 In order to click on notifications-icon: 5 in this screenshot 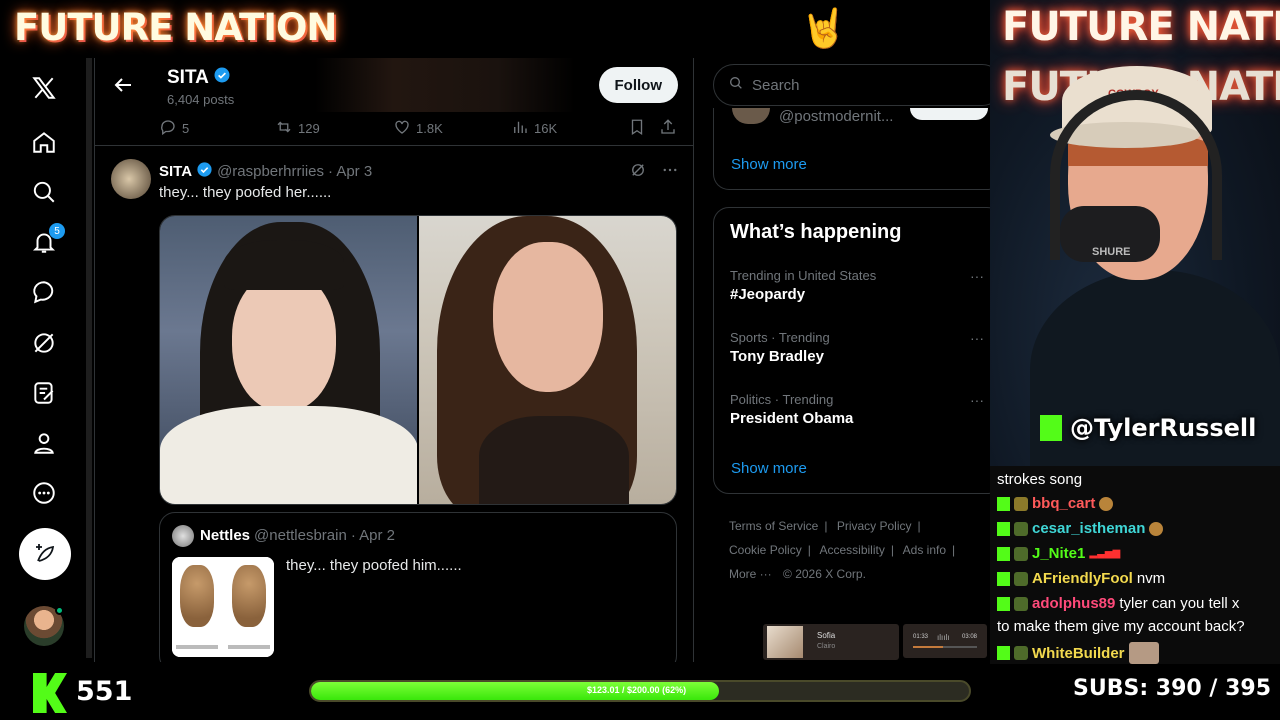, I will do `click(44, 242)`.